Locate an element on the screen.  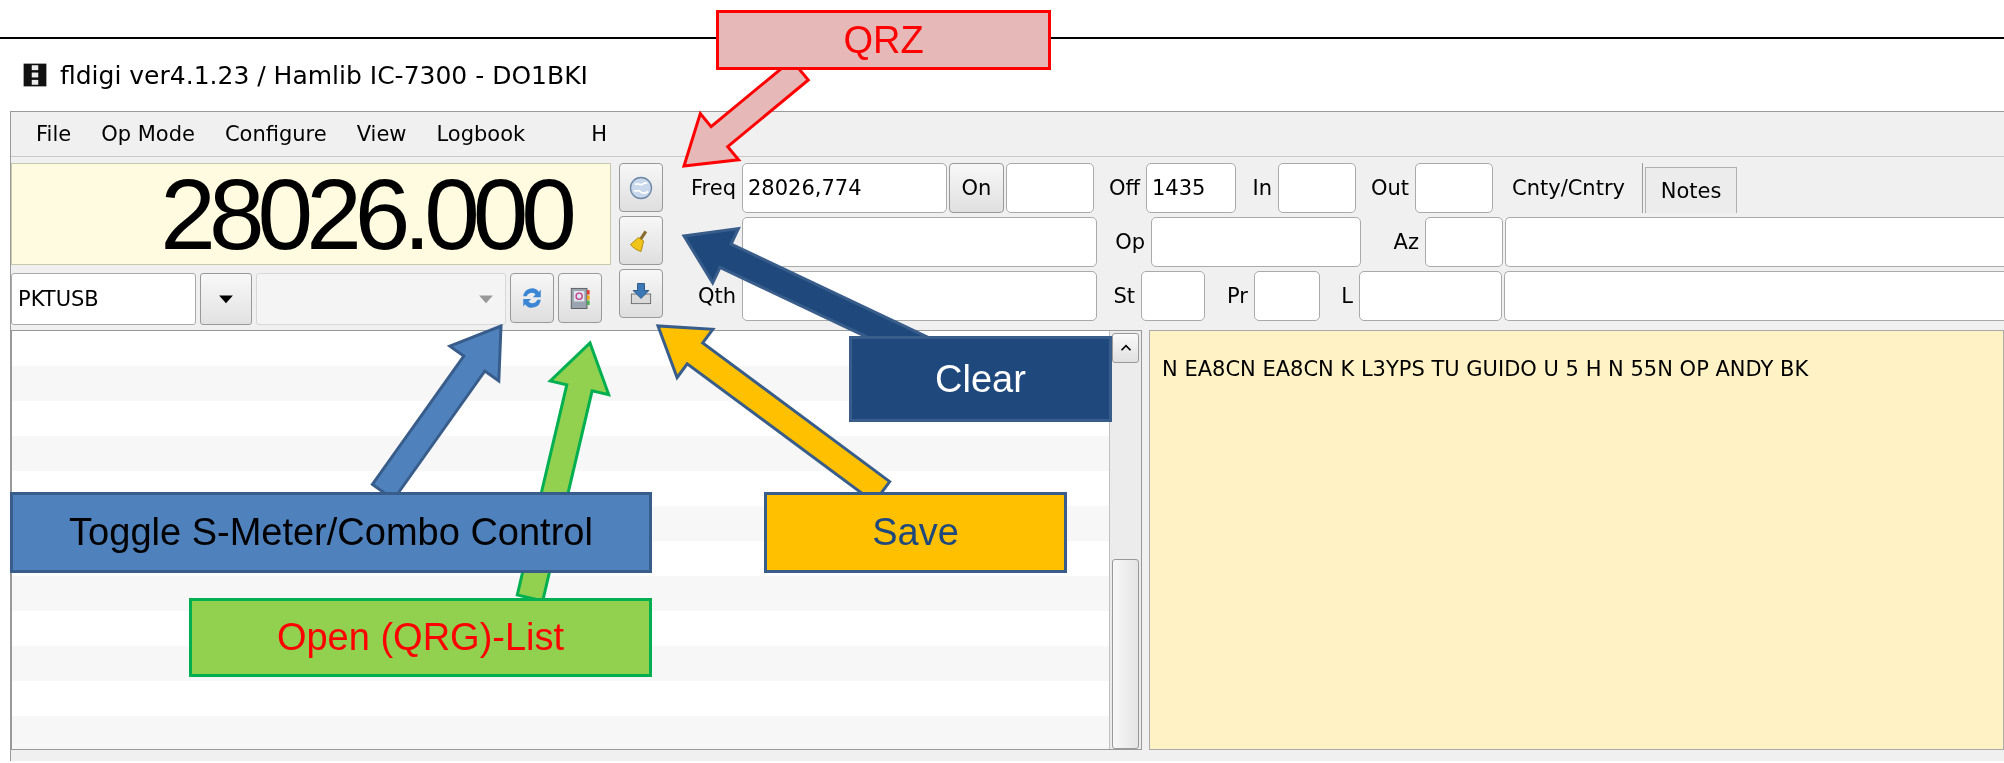
menu-item: Configure is located at coordinates (275, 134).